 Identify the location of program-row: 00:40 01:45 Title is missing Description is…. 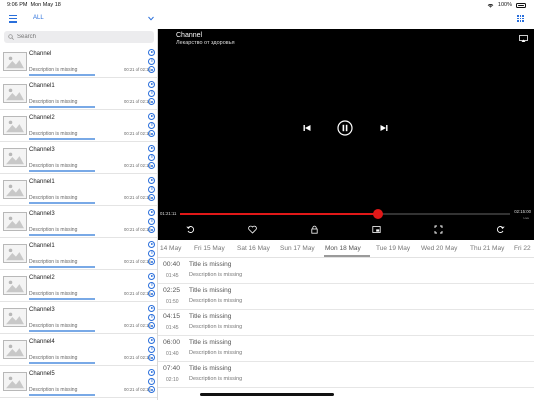
(346, 271).